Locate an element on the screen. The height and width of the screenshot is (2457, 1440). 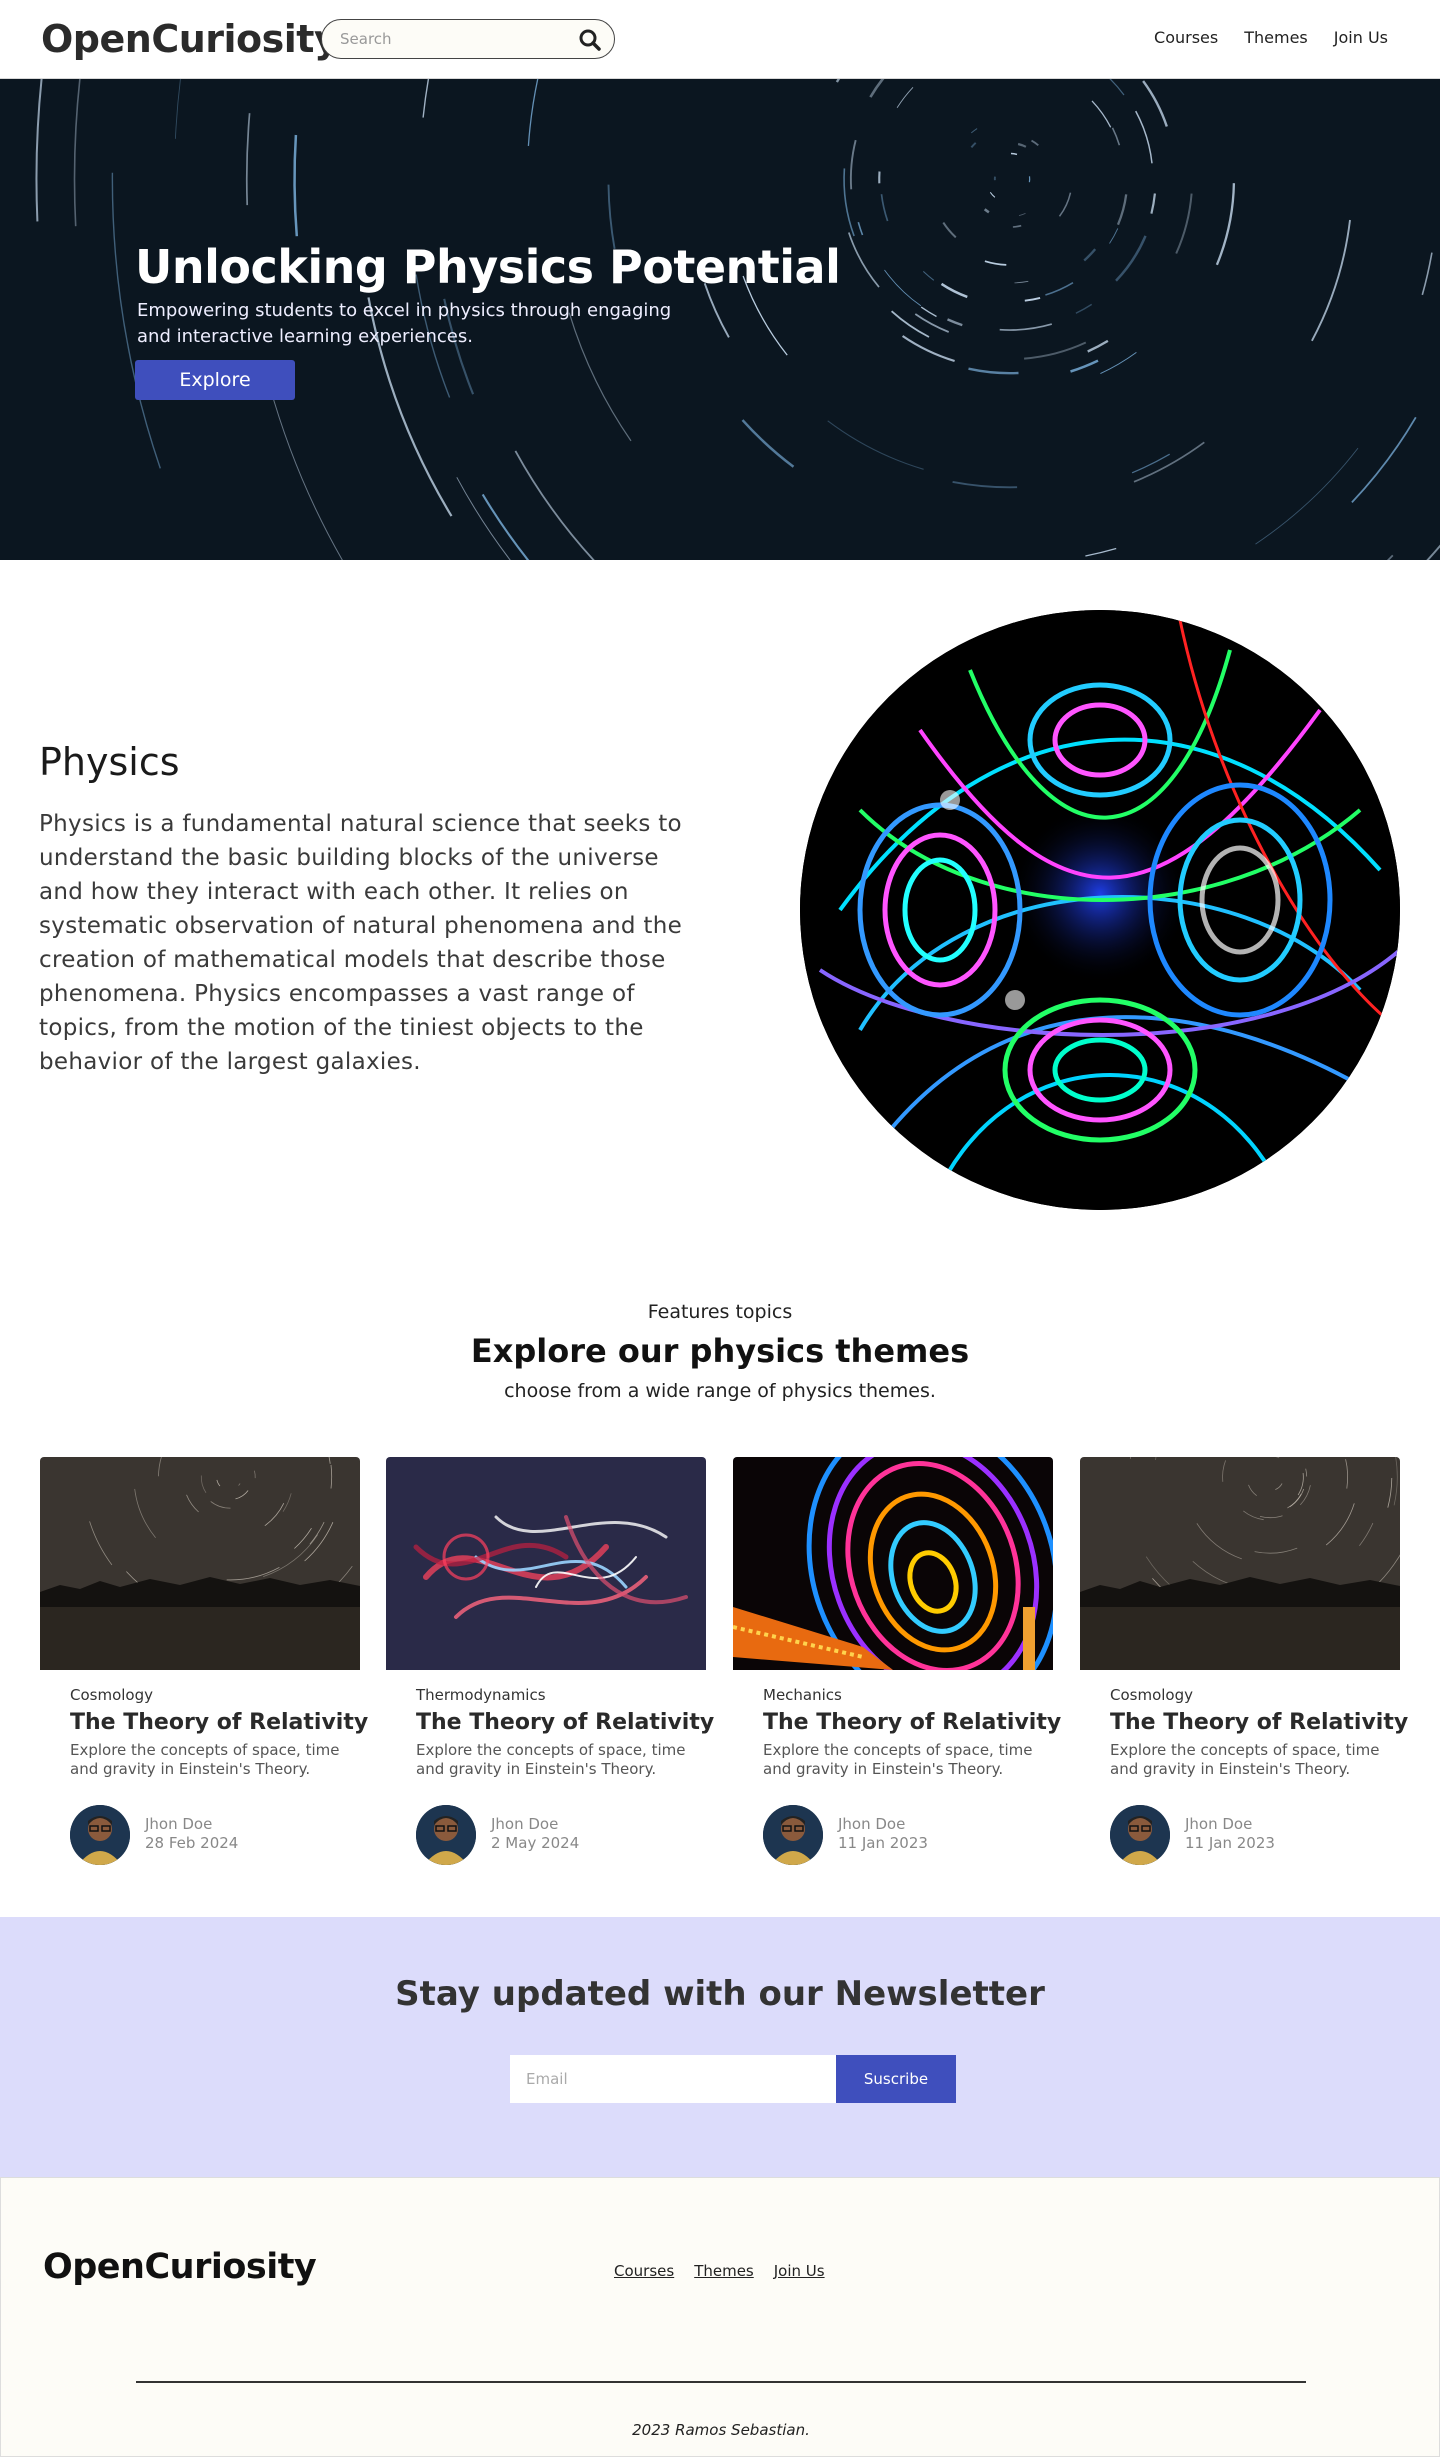
post-date: 2 May 2024 is located at coordinates (535, 1843).